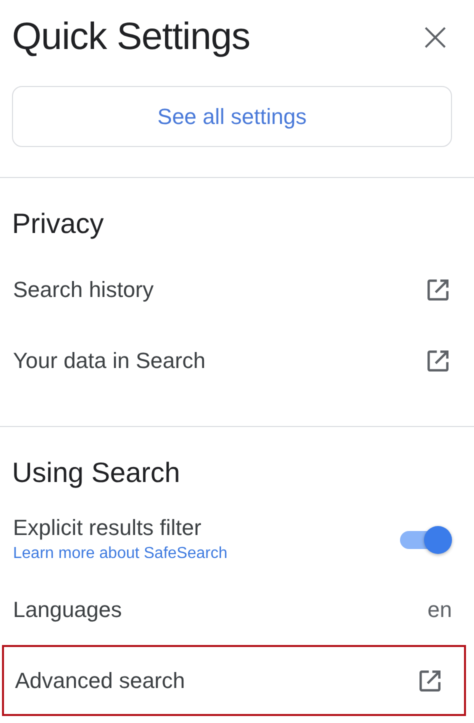 The height and width of the screenshot is (723, 474). Describe the element at coordinates (120, 553) in the screenshot. I see `learn-more-link: Learn more about SafeSearch` at that location.